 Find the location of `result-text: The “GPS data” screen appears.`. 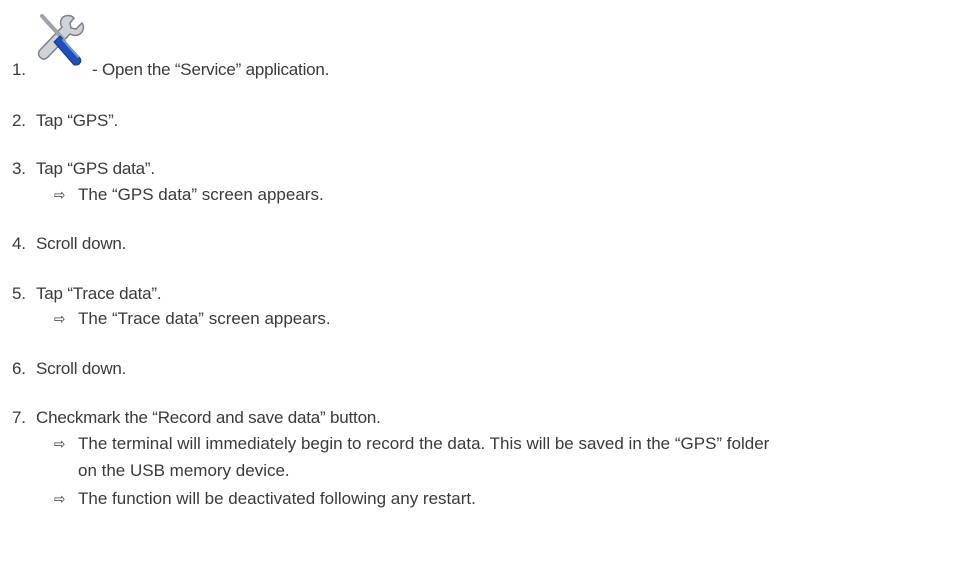

result-text: The “GPS data” screen appears. is located at coordinates (201, 194).